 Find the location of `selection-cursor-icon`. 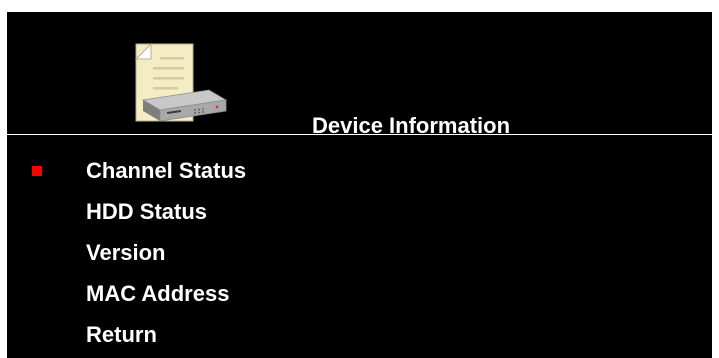

selection-cursor-icon is located at coordinates (37, 171).